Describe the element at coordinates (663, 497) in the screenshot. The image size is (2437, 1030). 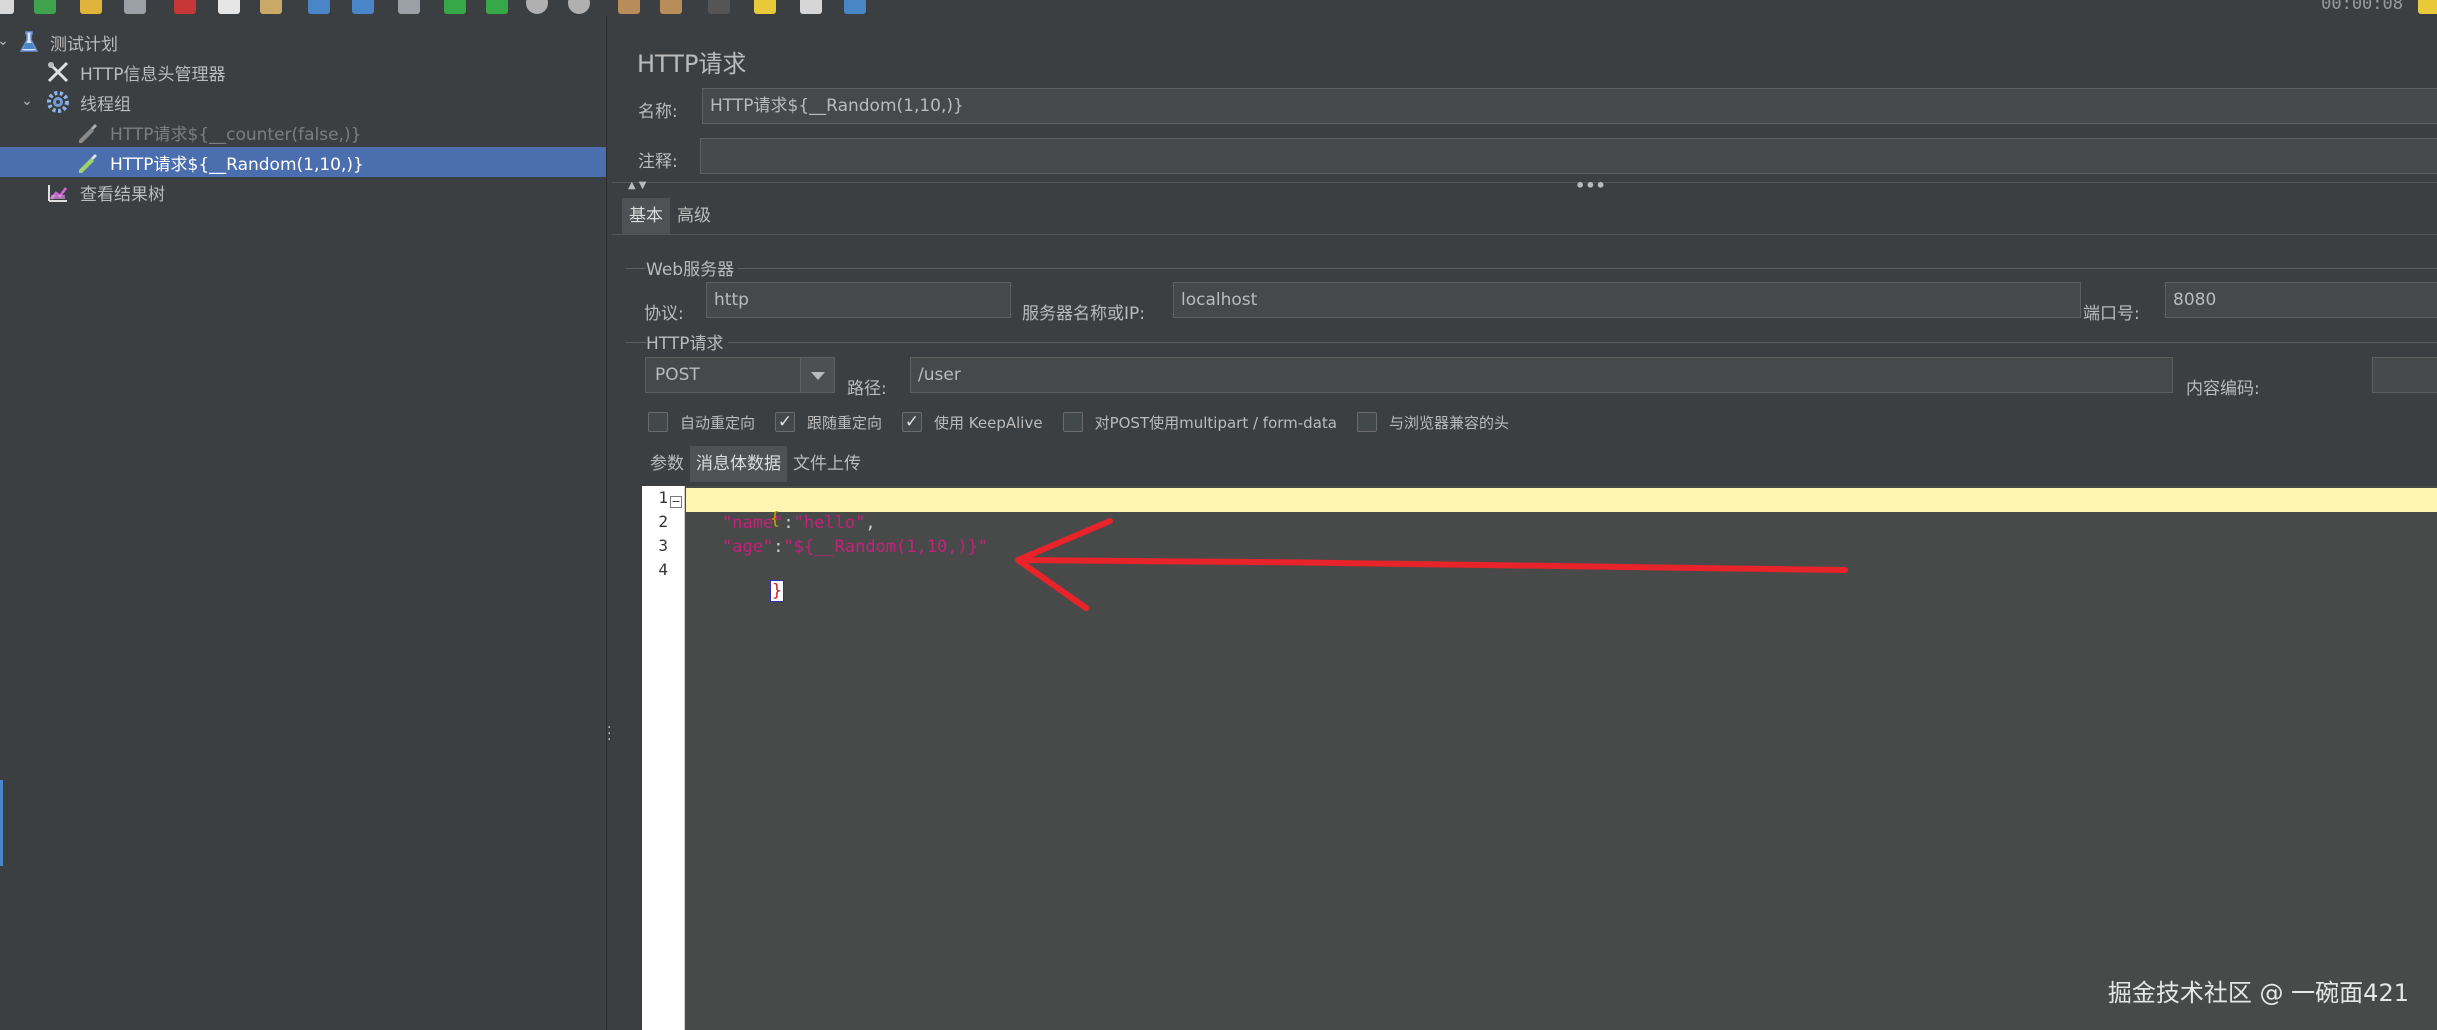
I see `line-number: 1` at that location.